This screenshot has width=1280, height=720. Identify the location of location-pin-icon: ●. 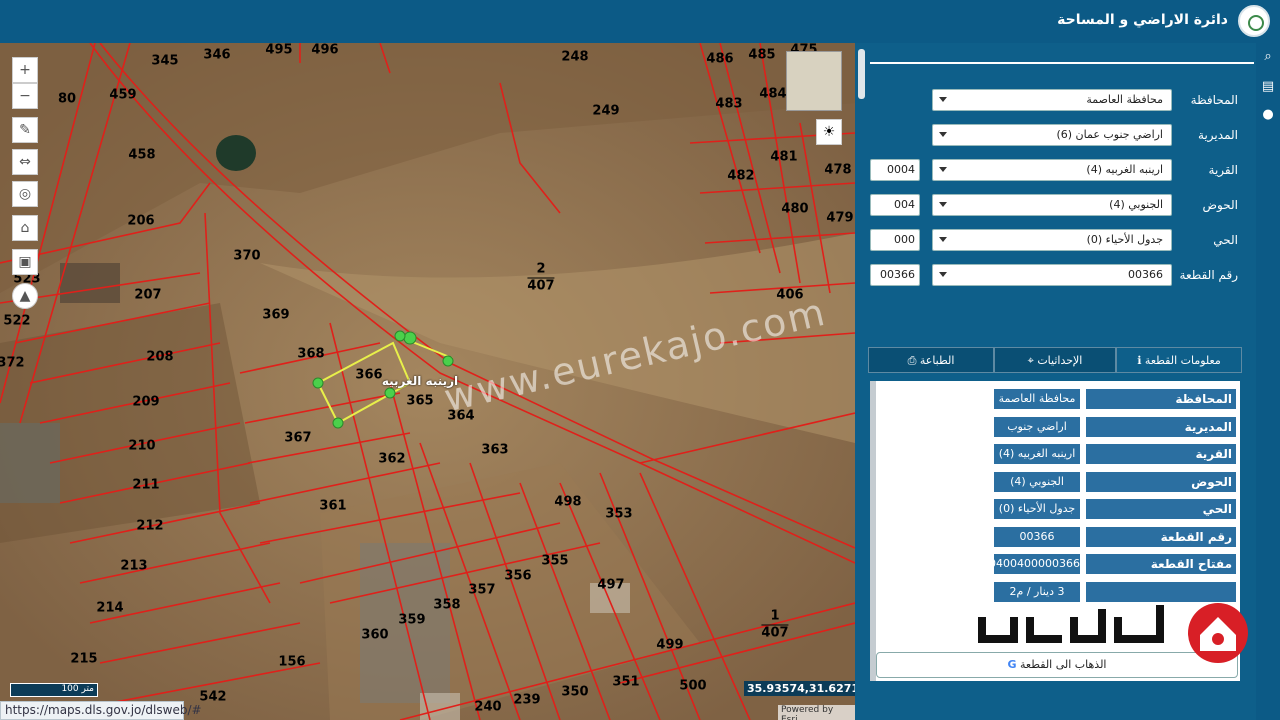
(1268, 115).